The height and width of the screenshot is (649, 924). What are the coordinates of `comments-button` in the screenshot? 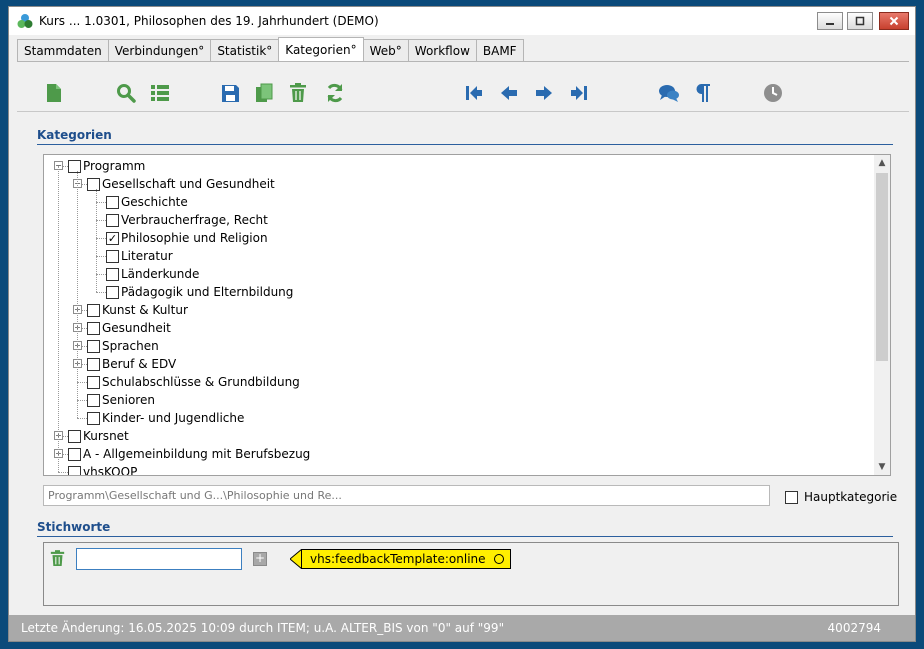 It's located at (669, 93).